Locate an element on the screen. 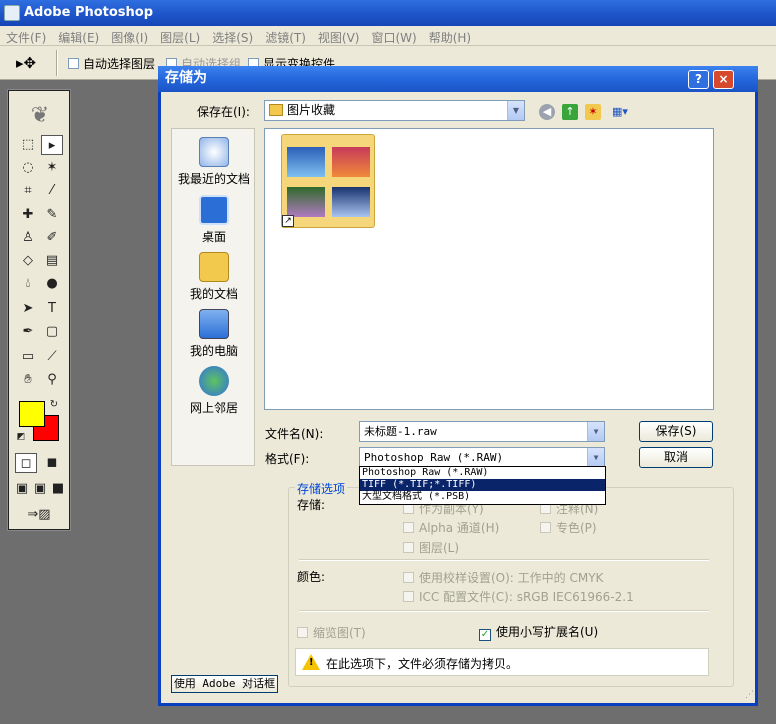 This screenshot has width=776, height=724. screen-mode-standard-icon: ▣ is located at coordinates (22, 489).